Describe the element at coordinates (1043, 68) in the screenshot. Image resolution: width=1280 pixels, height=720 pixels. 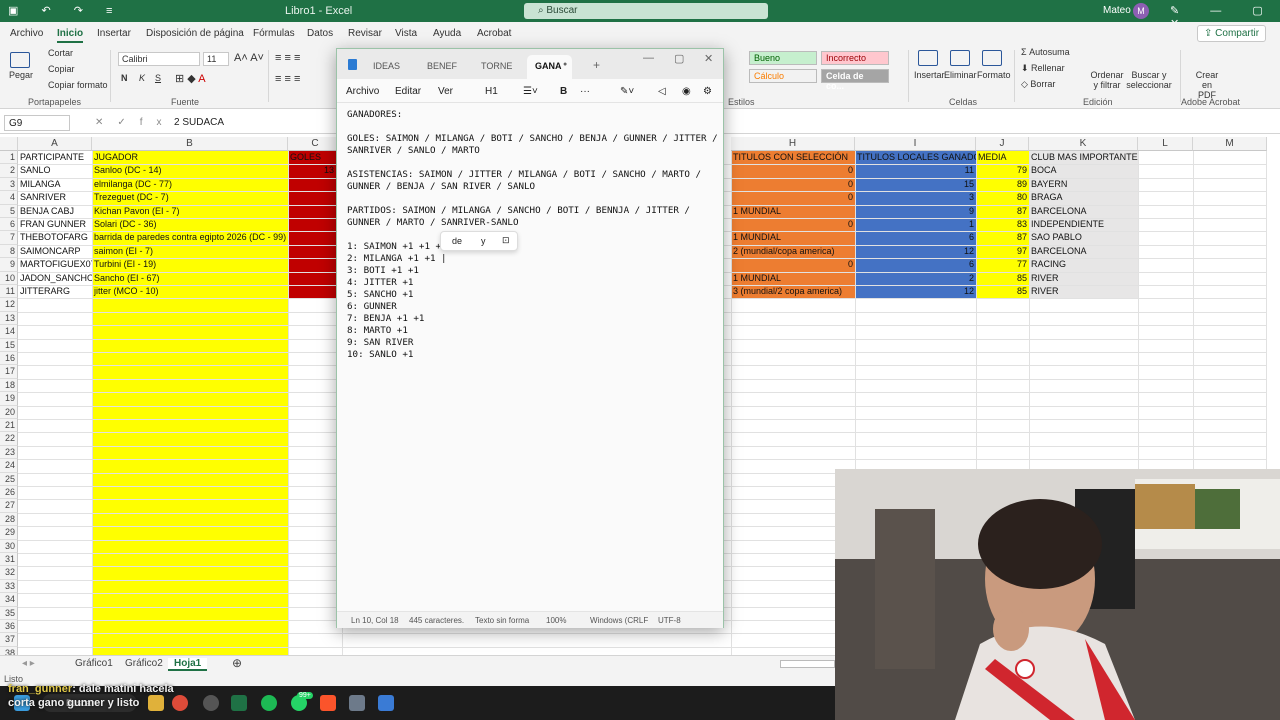
I see `fill-button: ⬇ Rellenar` at that location.